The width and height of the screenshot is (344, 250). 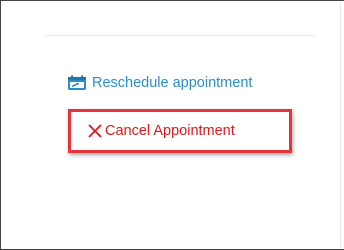 I want to click on close-icon, so click(x=95, y=131).